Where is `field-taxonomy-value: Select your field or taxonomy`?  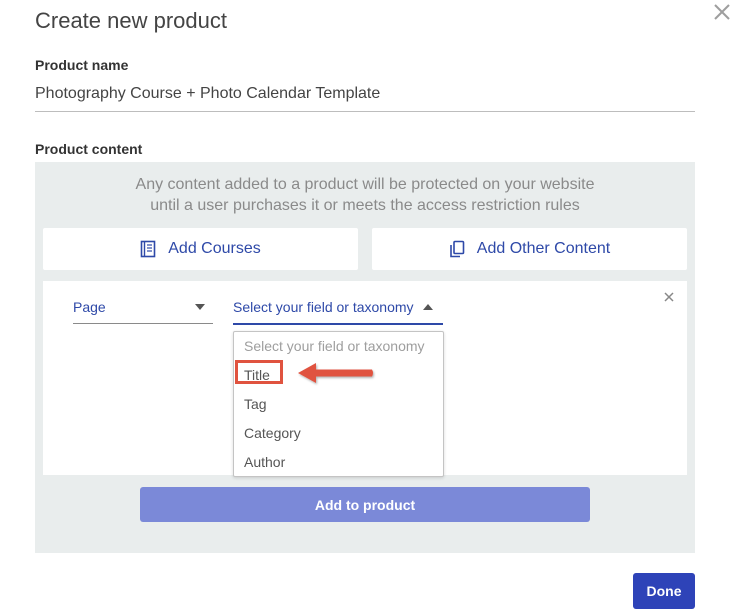 field-taxonomy-value: Select your field or taxonomy is located at coordinates (323, 307).